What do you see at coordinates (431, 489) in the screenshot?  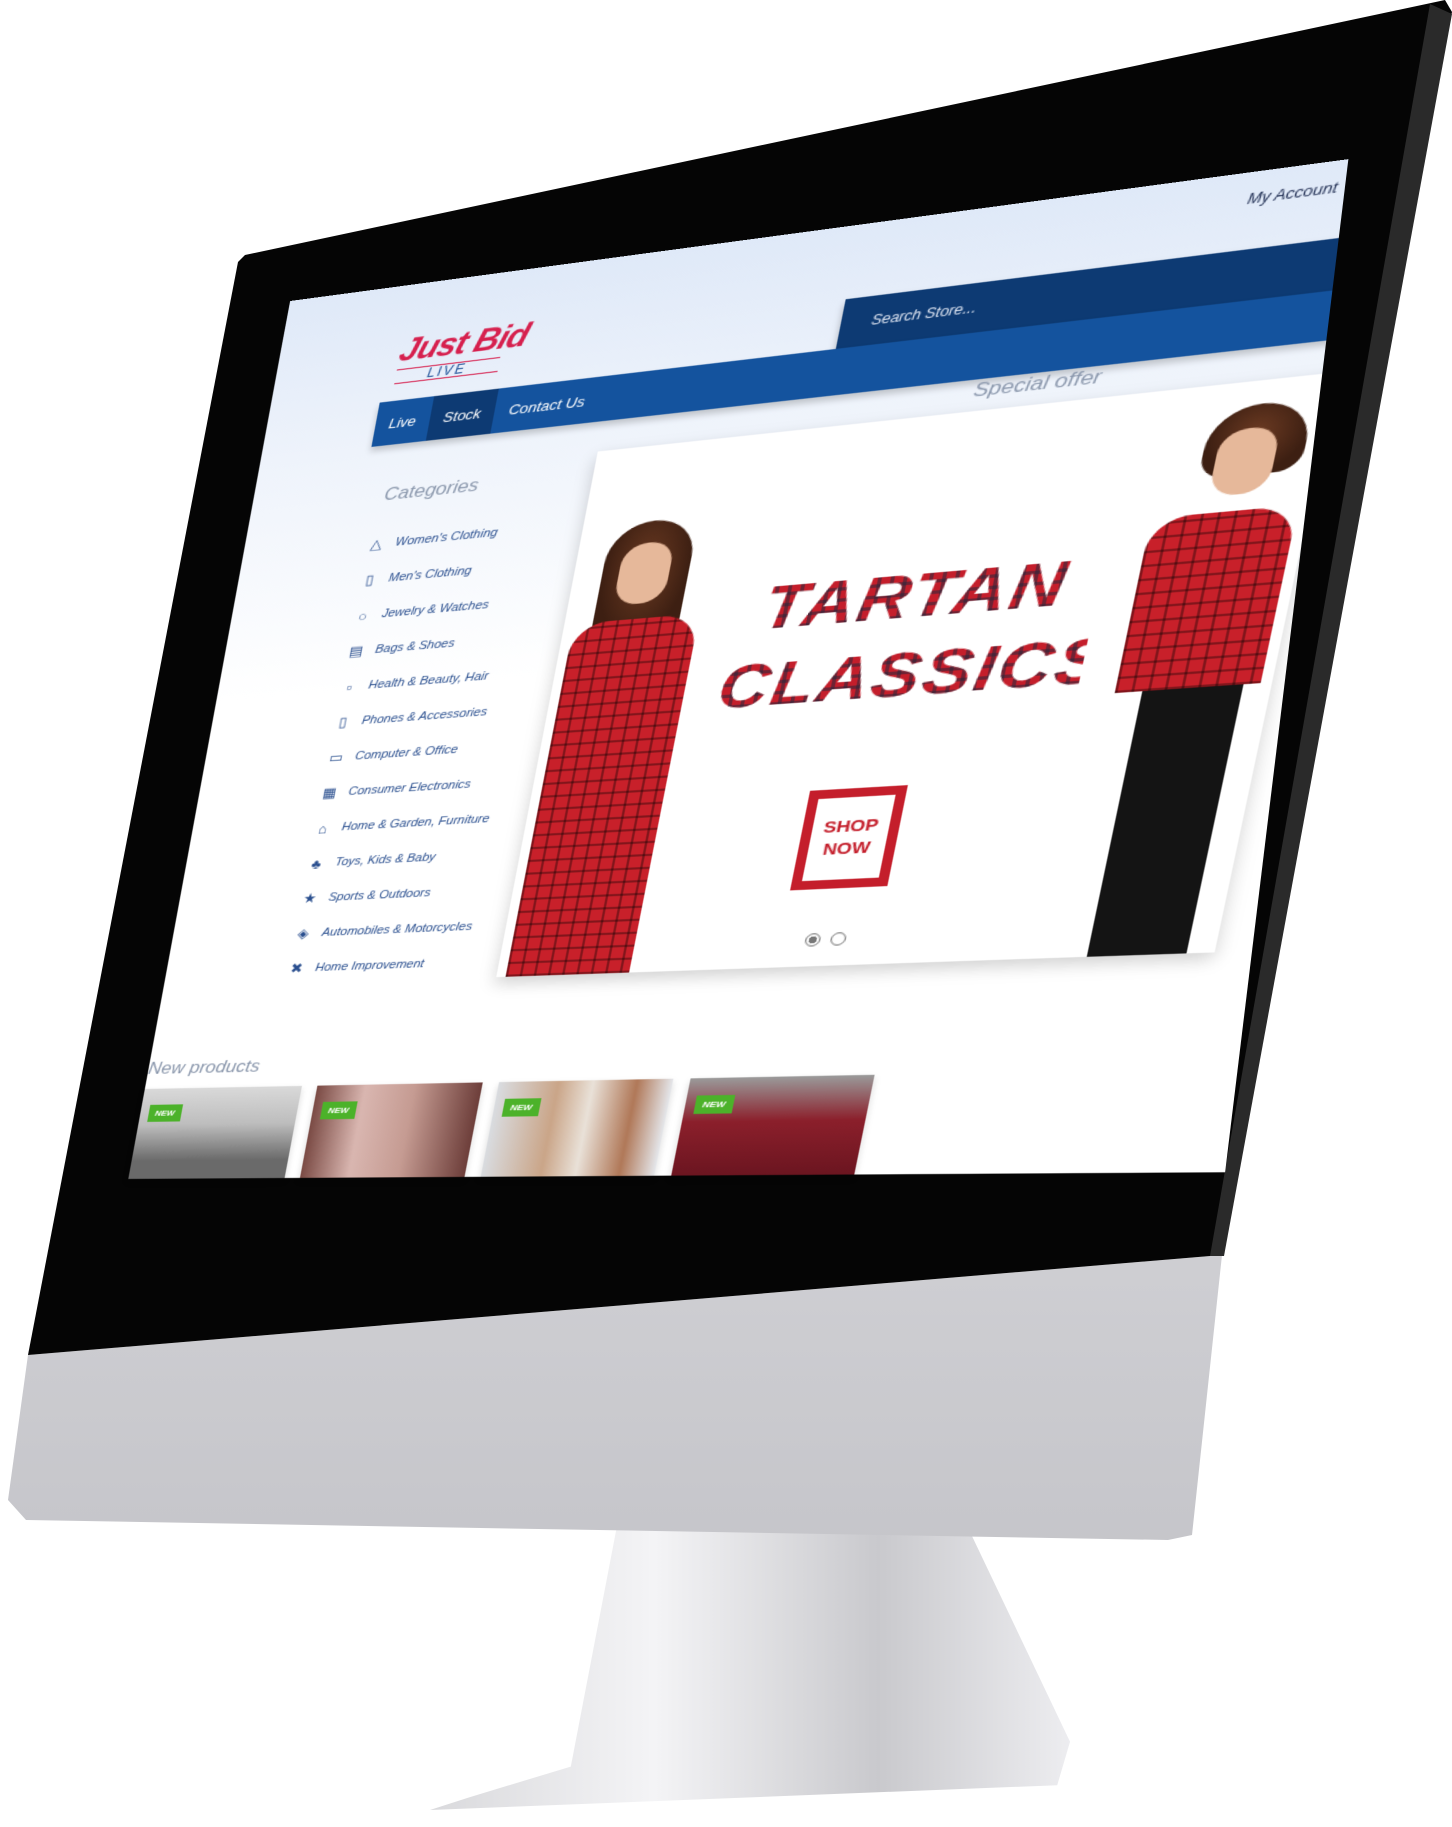 I see `categories-heading: Categories` at bounding box center [431, 489].